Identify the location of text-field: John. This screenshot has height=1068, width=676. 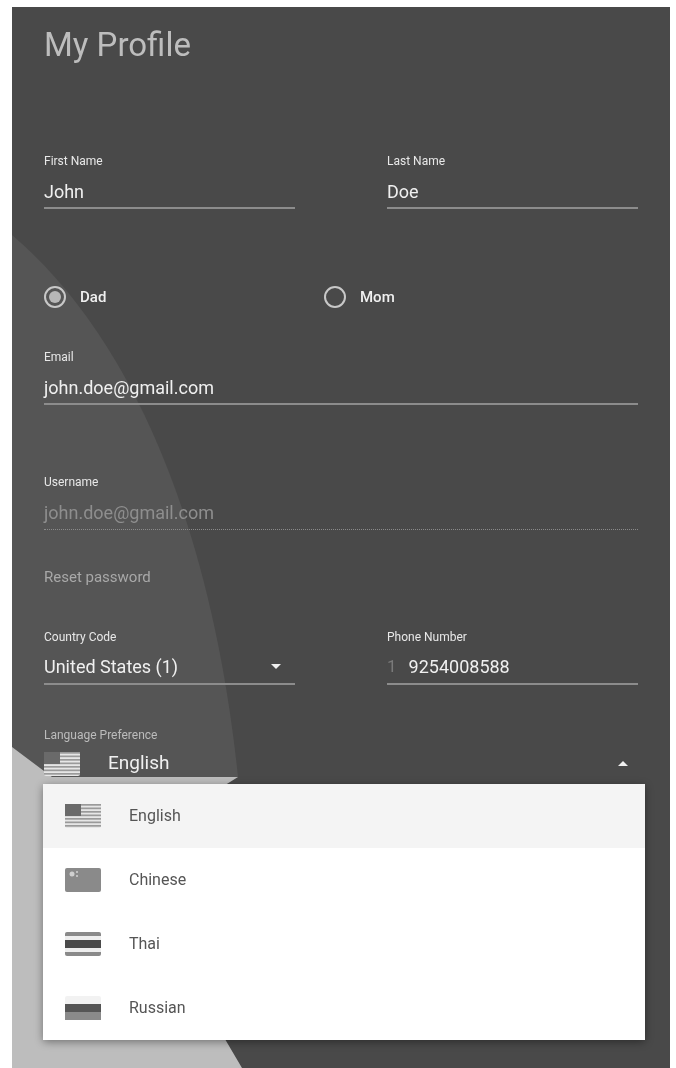
(169, 192).